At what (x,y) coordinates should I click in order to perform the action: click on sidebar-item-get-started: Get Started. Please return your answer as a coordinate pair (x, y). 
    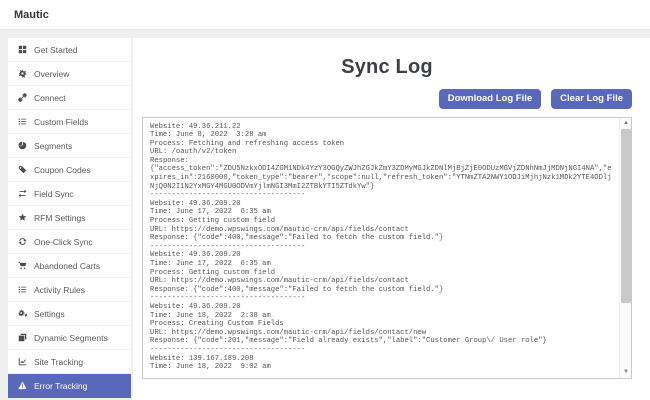
    Looking at the image, I should click on (69, 50).